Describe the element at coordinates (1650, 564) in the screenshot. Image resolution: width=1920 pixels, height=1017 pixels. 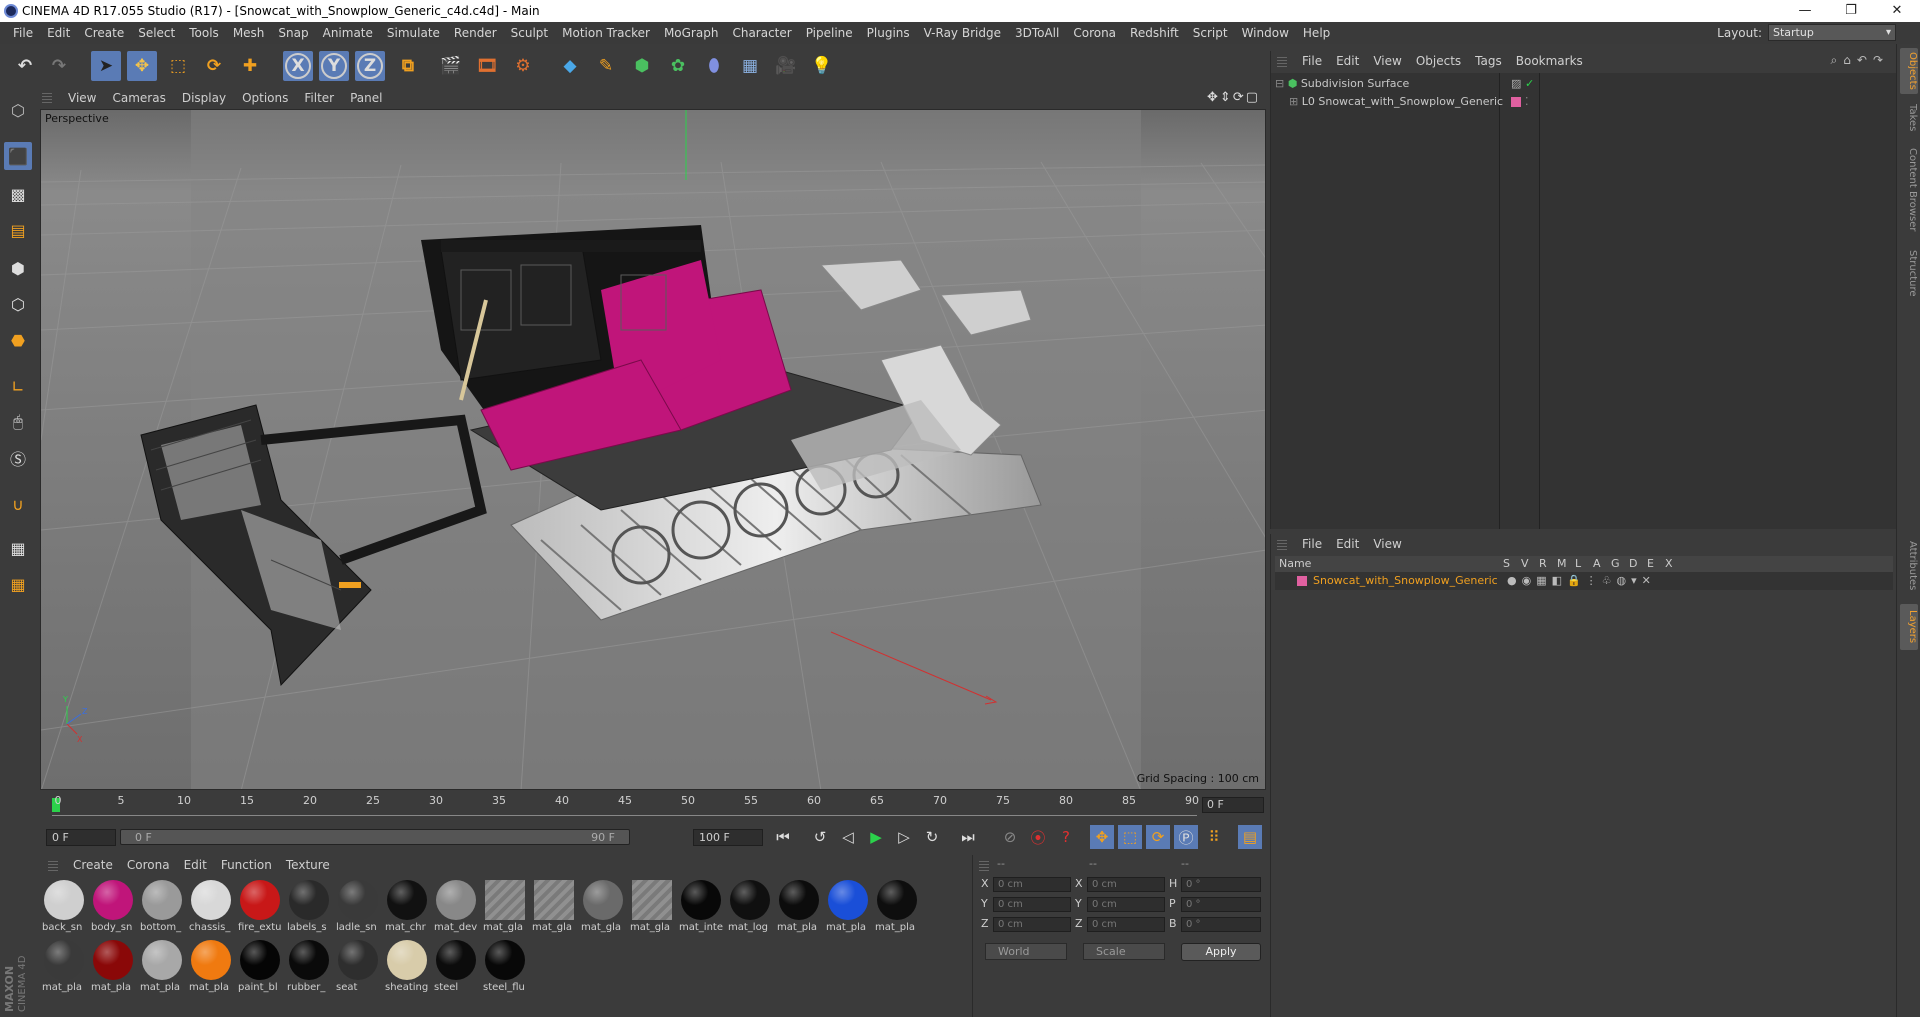
I see `layer-column-header: E` at that location.